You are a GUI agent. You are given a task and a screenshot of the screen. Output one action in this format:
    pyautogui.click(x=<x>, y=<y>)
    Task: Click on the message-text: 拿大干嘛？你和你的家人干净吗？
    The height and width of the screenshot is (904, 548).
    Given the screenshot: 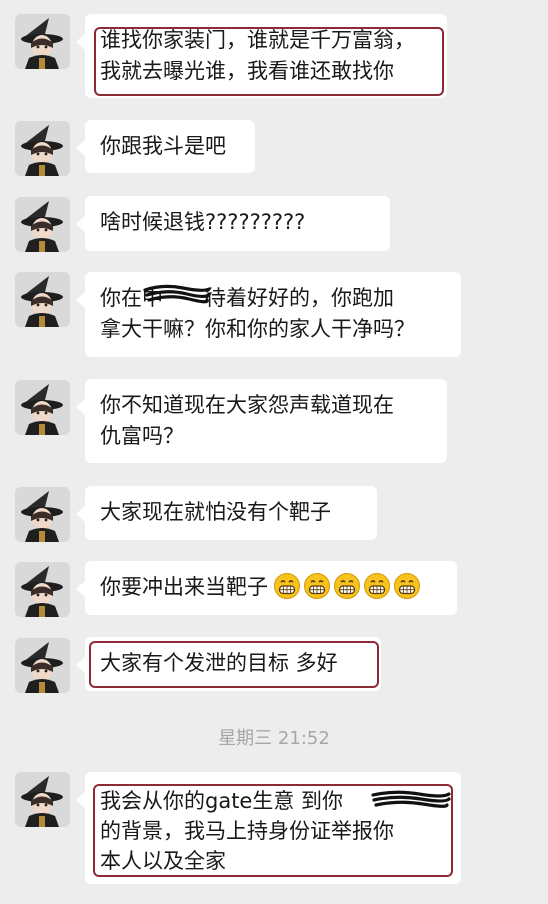 What is the action you would take?
    pyautogui.click(x=257, y=329)
    